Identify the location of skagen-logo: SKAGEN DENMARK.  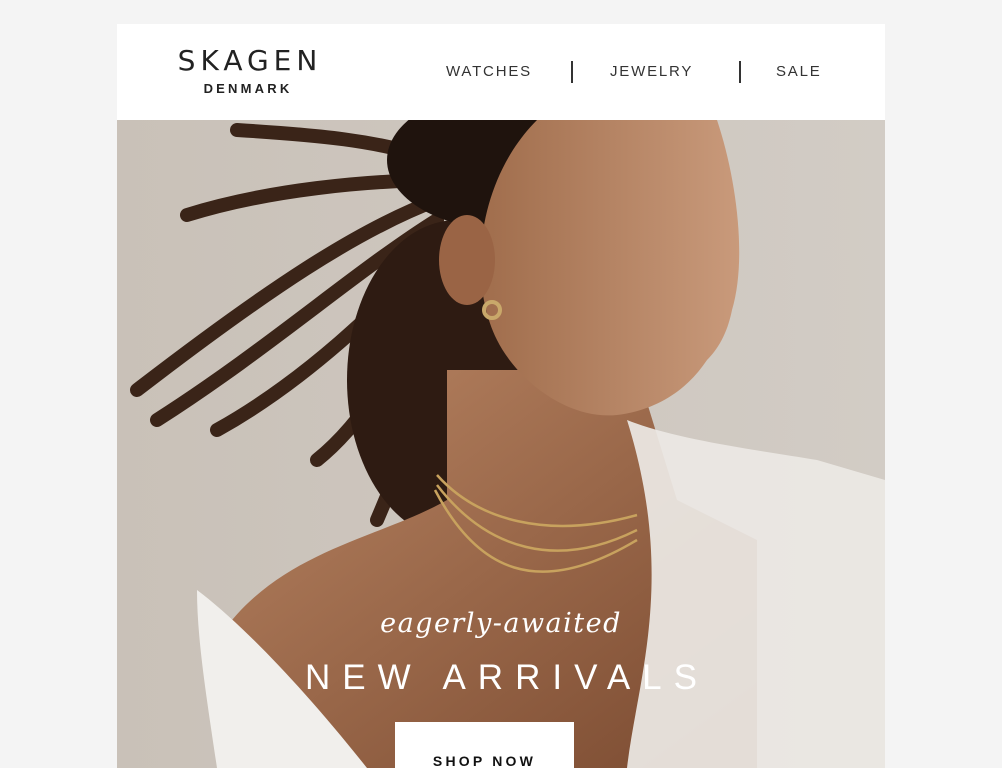
(248, 71).